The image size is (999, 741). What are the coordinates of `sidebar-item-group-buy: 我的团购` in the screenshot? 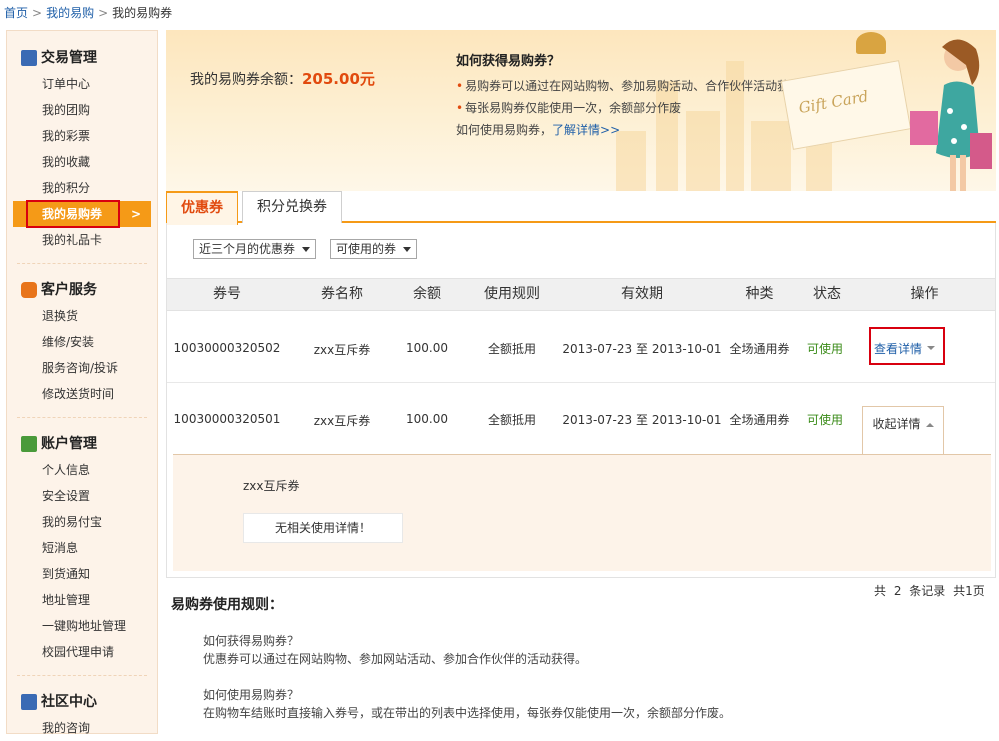 It's located at (82, 110).